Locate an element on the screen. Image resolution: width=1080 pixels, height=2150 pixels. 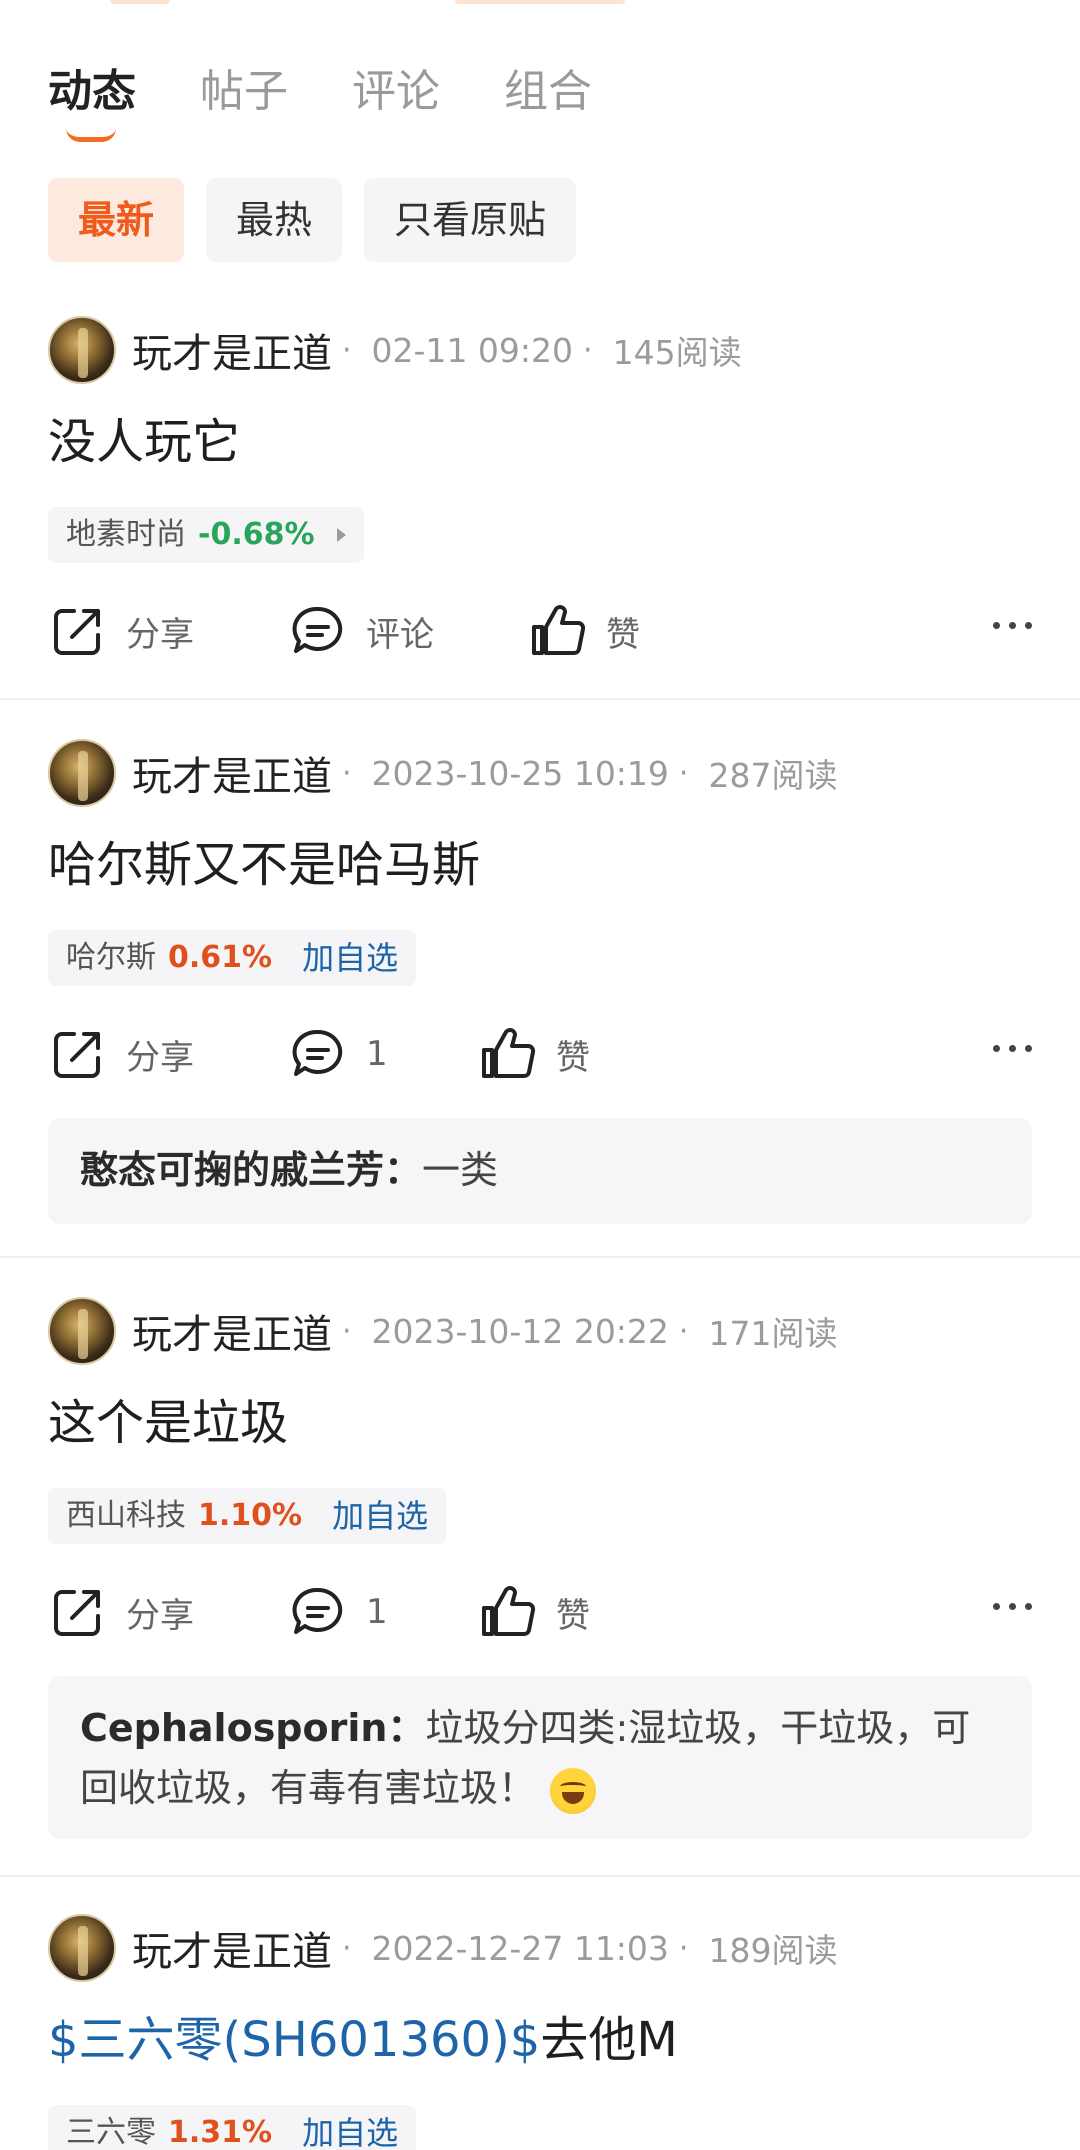
tab-active-indicator is located at coordinates (91, 135).